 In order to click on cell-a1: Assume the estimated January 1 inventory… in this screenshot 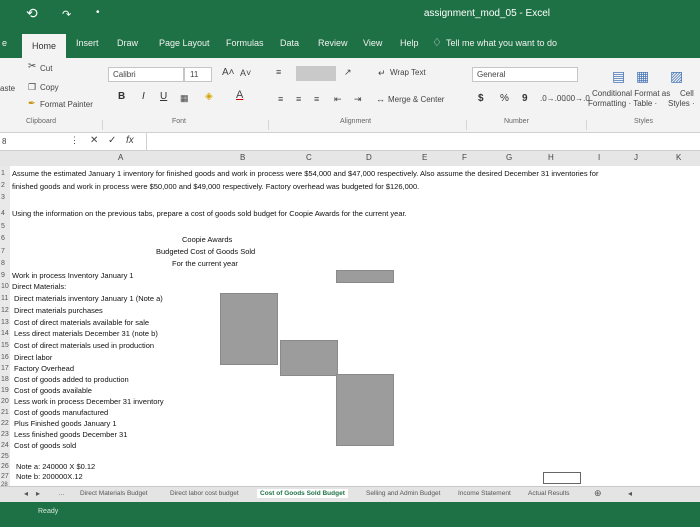, I will do `click(305, 173)`.